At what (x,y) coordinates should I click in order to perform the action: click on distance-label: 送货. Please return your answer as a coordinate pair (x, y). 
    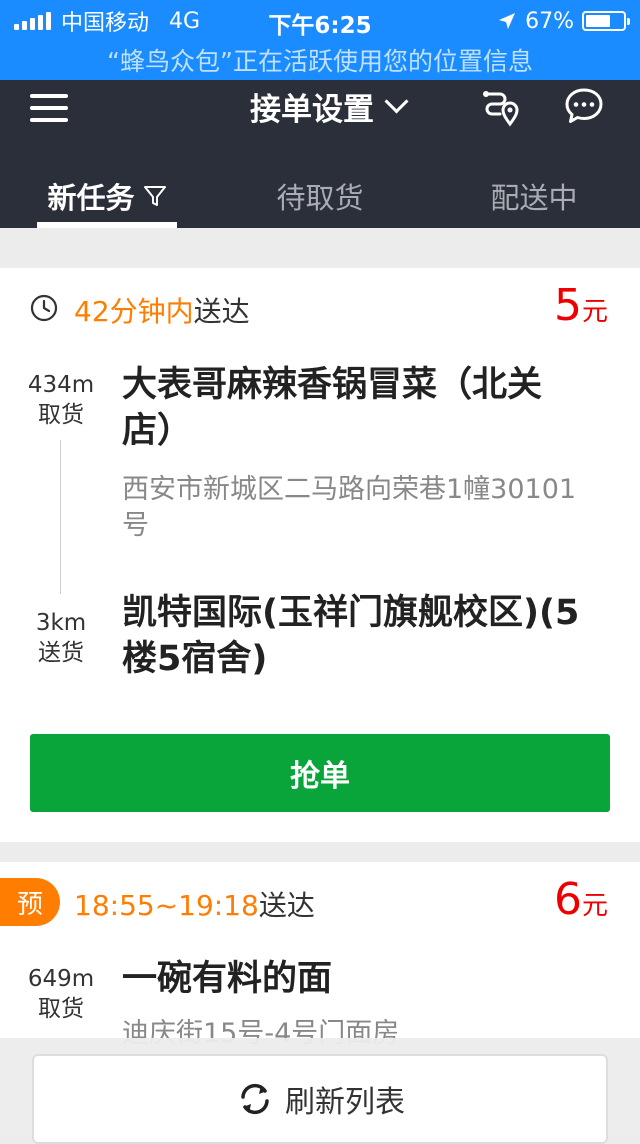
    Looking at the image, I should click on (61, 653).